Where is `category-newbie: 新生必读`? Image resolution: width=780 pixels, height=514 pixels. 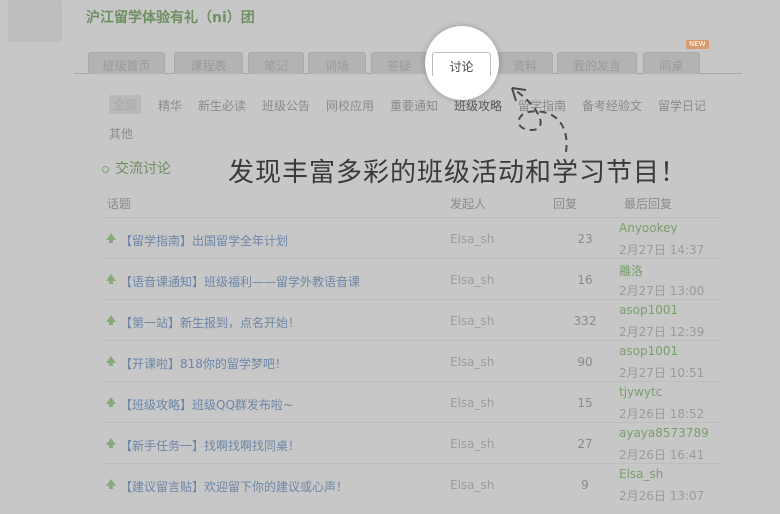 category-newbie: 新生必读 is located at coordinates (222, 105).